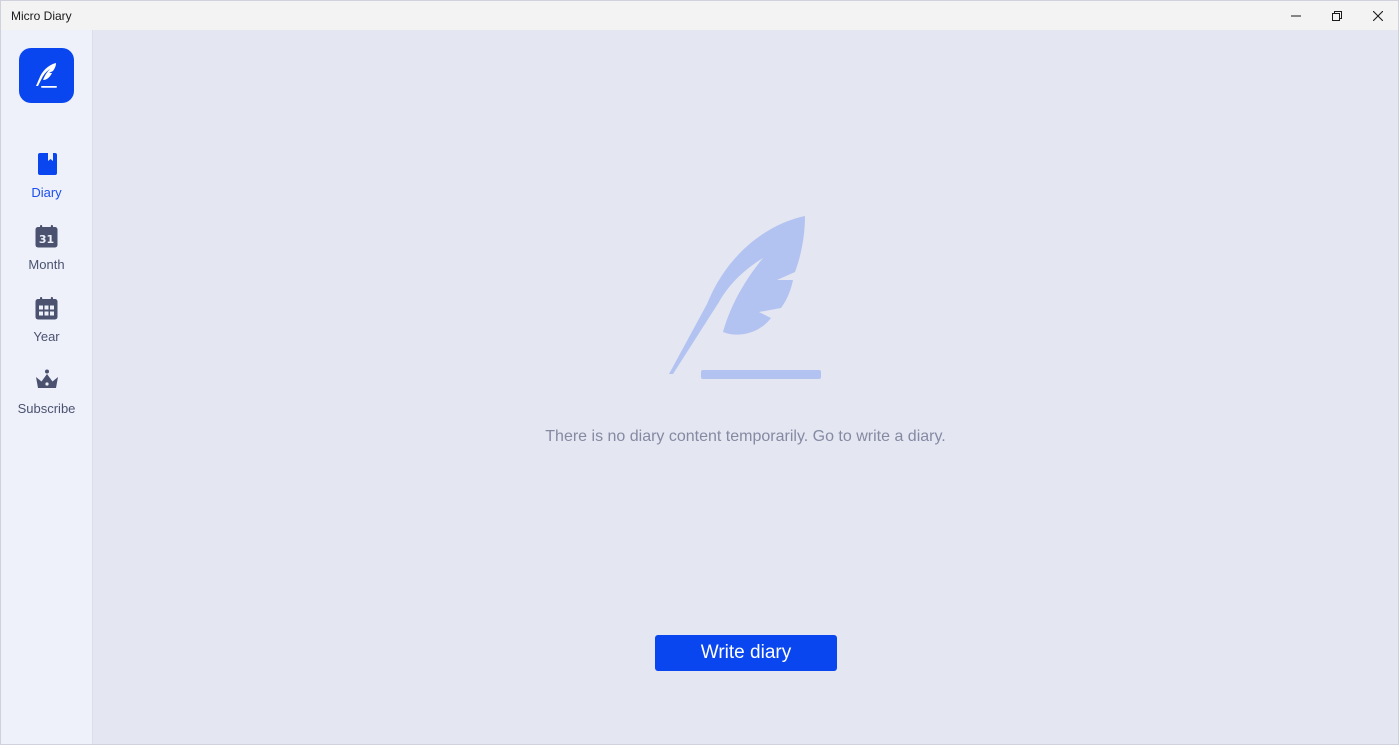  Describe the element at coordinates (46, 255) in the screenshot. I see `nav-item-month: 31 Month` at that location.